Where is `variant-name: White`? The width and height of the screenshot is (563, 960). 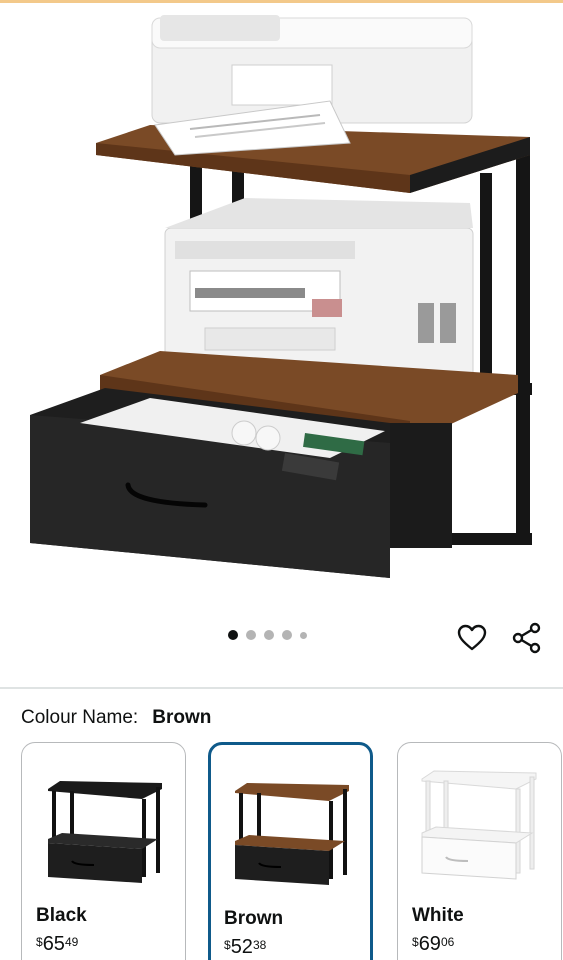 variant-name: White is located at coordinates (438, 915).